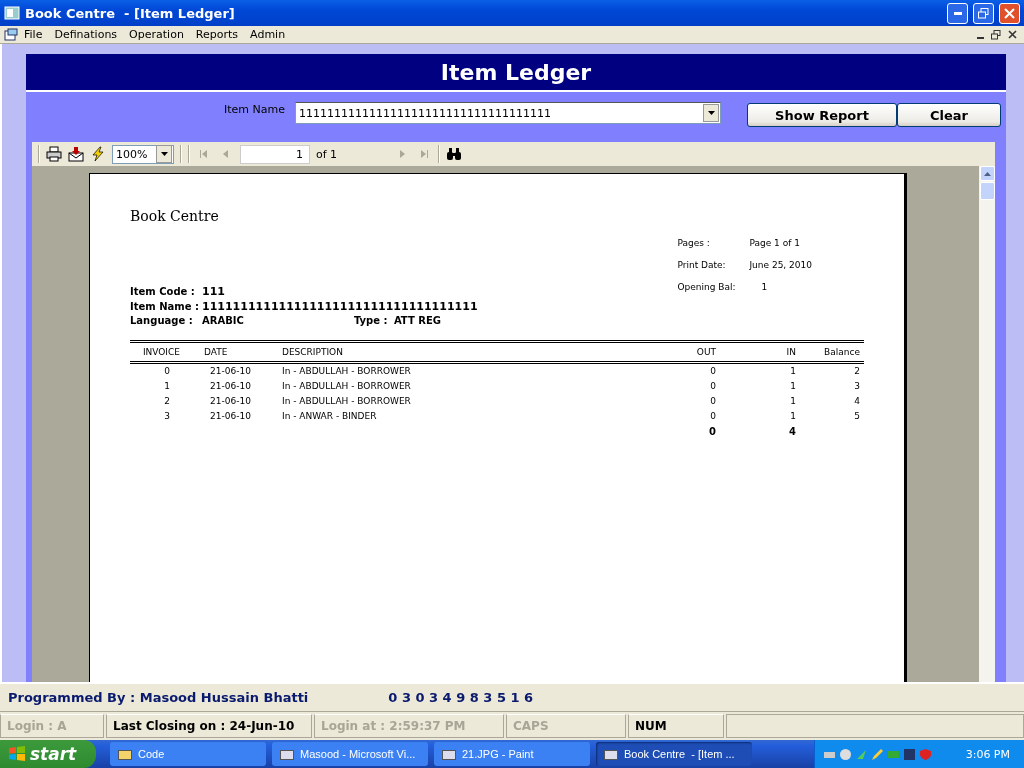 The width and height of the screenshot is (1024, 768). I want to click on total-cell-text: 0, so click(712, 432).